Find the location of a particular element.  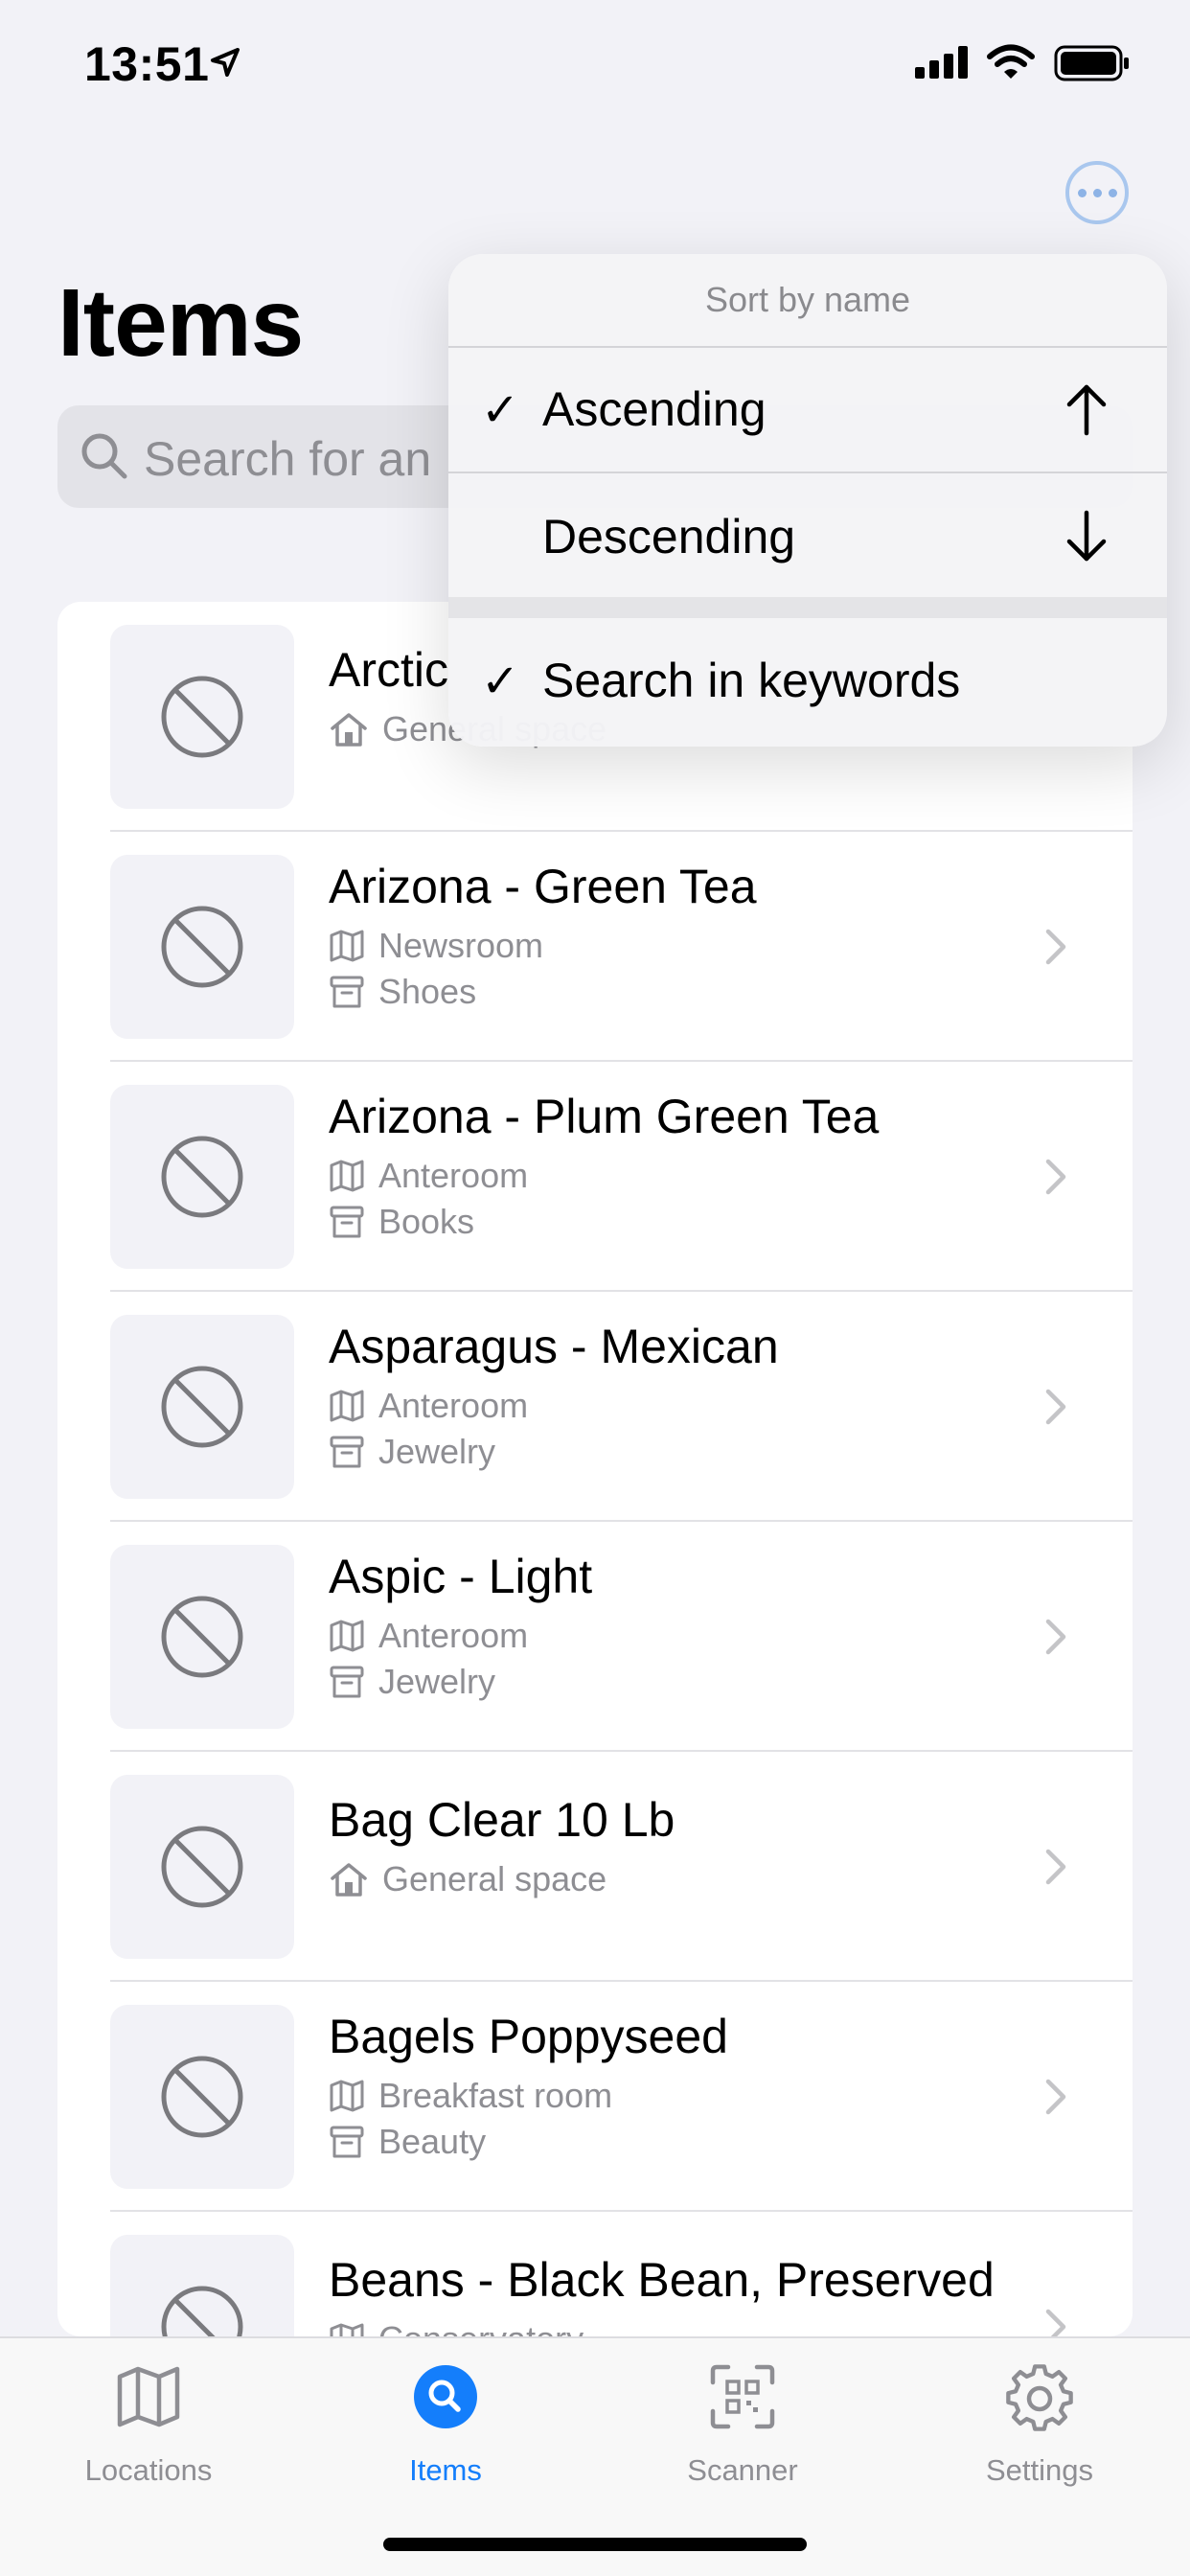

menu-item-descending: Descending is located at coordinates (808, 534).